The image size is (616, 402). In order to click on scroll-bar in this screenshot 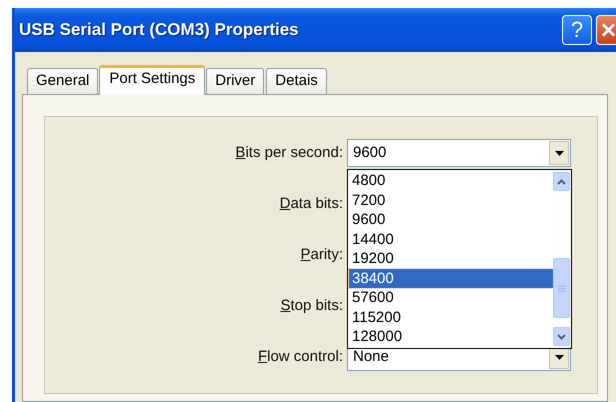, I will do `click(562, 259)`.